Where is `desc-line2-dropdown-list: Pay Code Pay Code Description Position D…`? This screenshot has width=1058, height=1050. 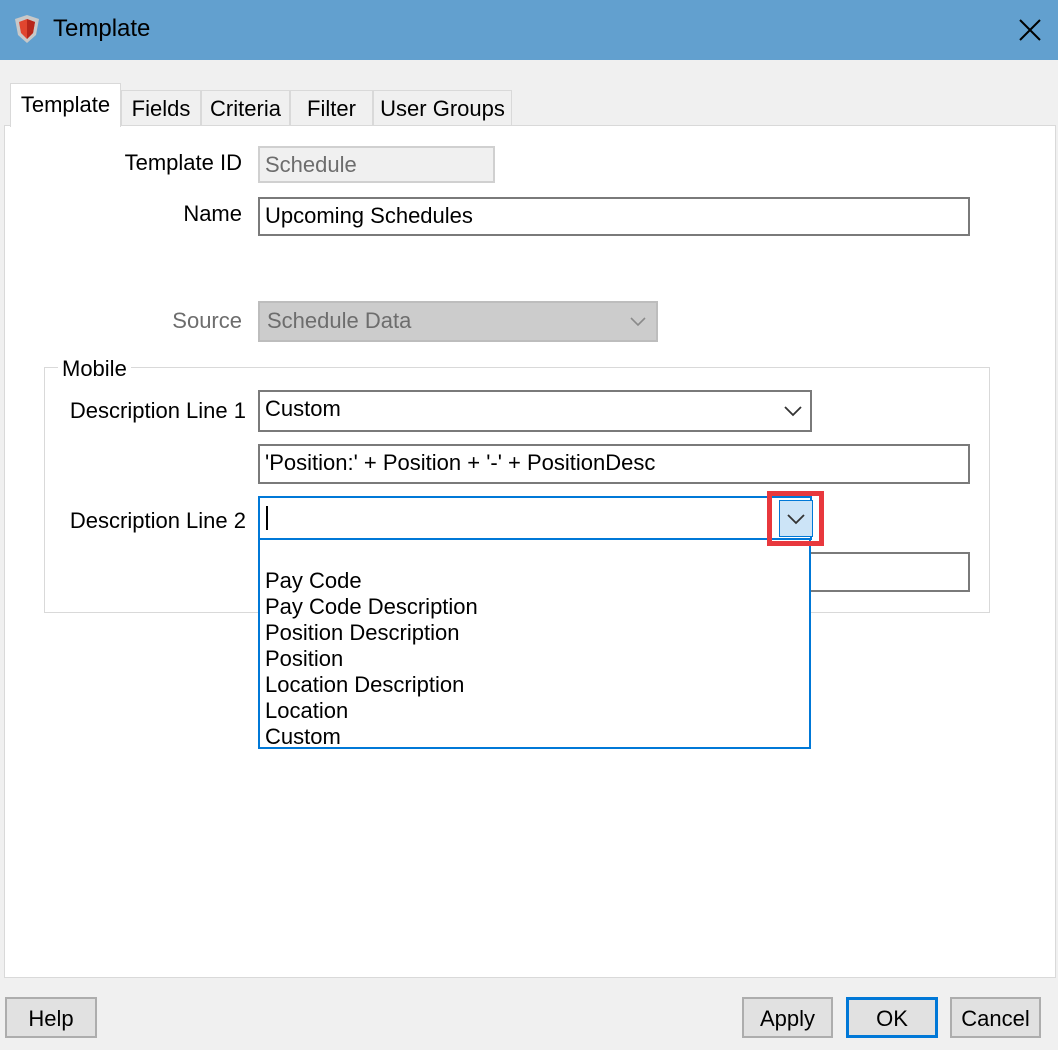 desc-line2-dropdown-list: Pay Code Pay Code Description Position D… is located at coordinates (534, 643).